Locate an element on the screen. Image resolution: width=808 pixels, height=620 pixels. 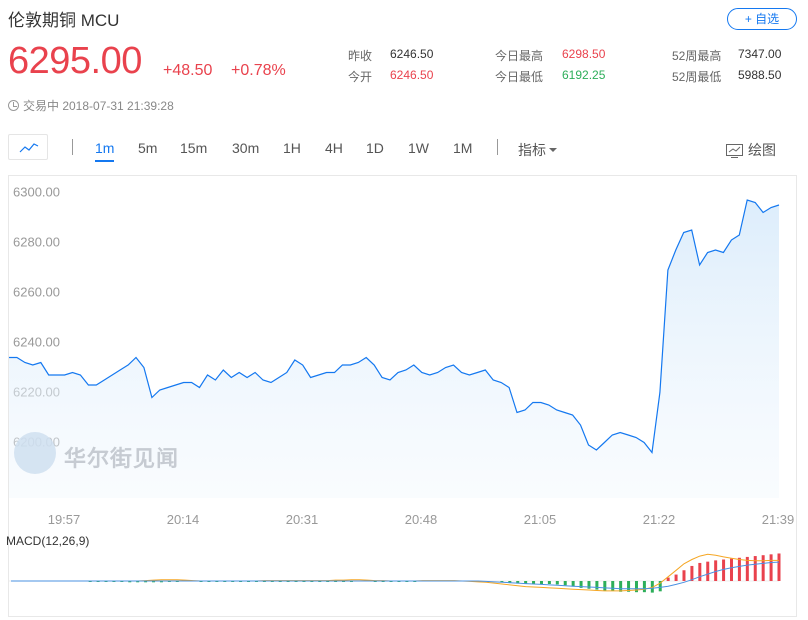
week52-high-label: 52周最高 is located at coordinates (697, 56).